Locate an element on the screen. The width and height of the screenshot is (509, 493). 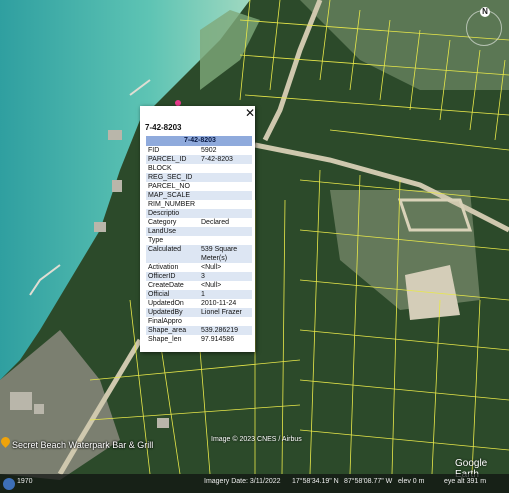
attribute-key: UpdatedBy is located at coordinates (172, 312).